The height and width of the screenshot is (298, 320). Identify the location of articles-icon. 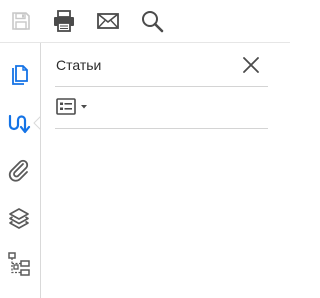
(19, 124).